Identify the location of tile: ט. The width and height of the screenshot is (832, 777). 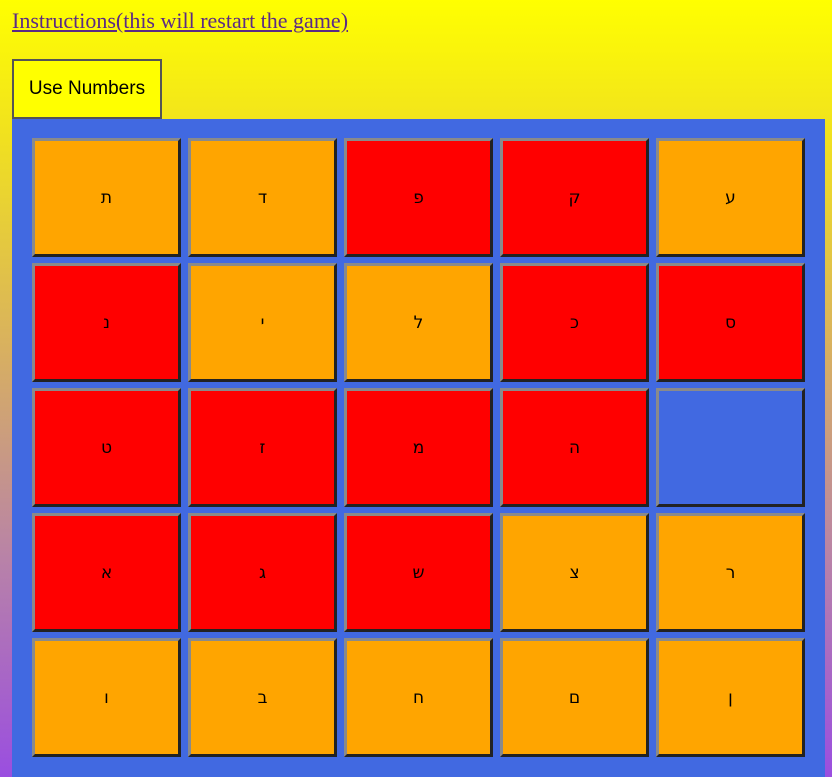
(106, 447).